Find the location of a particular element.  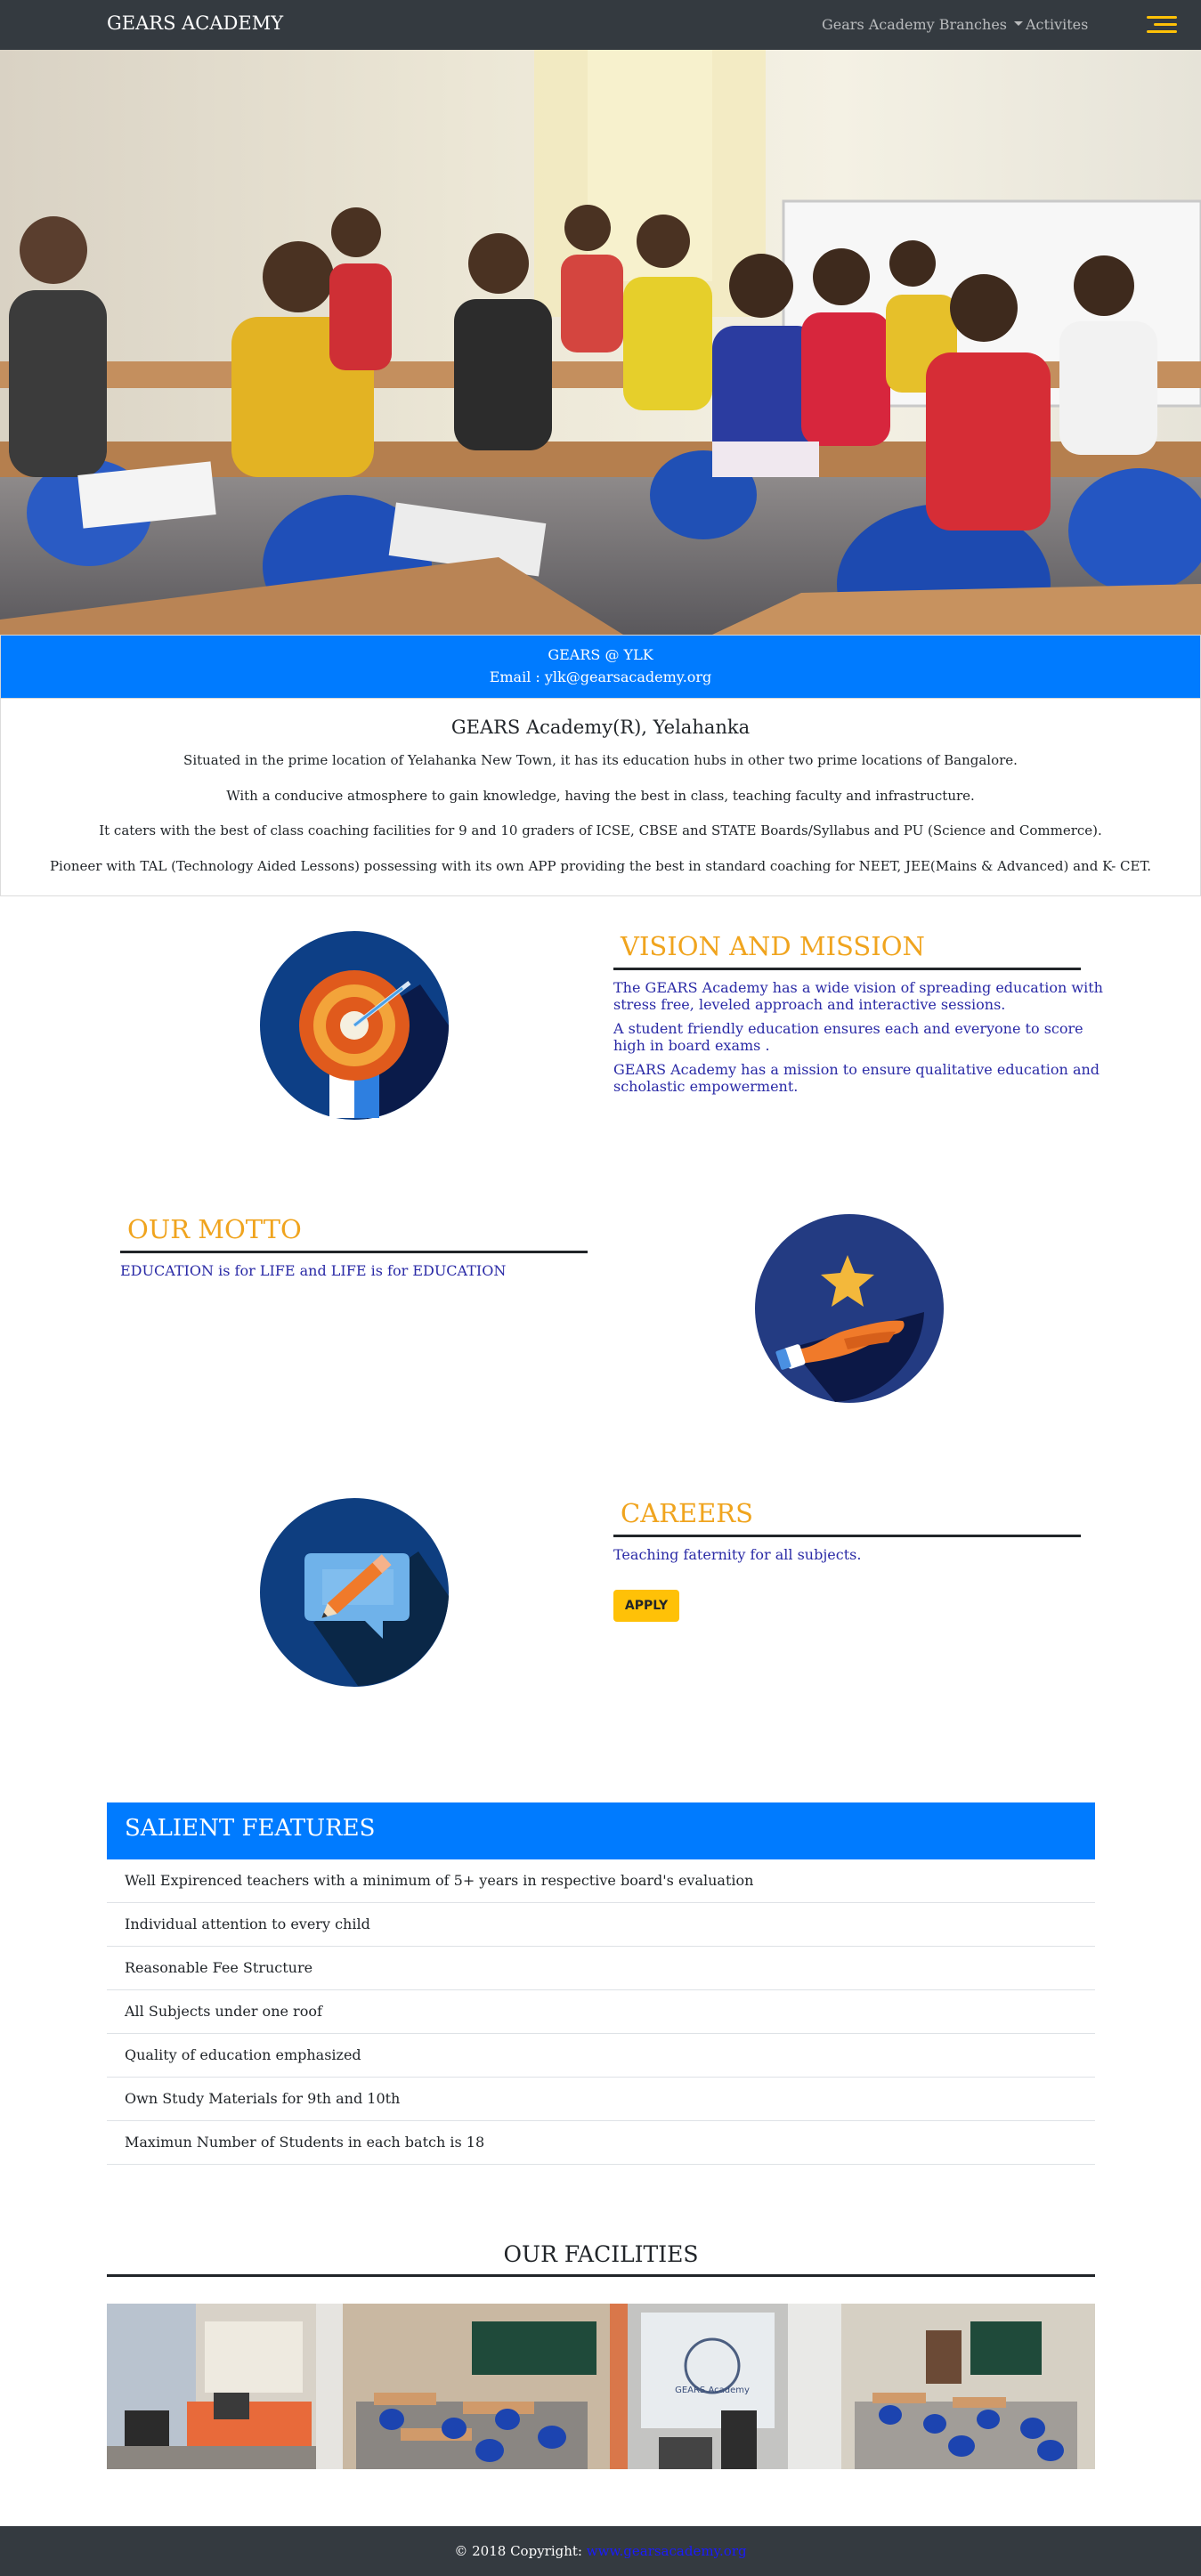

nav-branches-label: Gears Academy Branches is located at coordinates (914, 25).